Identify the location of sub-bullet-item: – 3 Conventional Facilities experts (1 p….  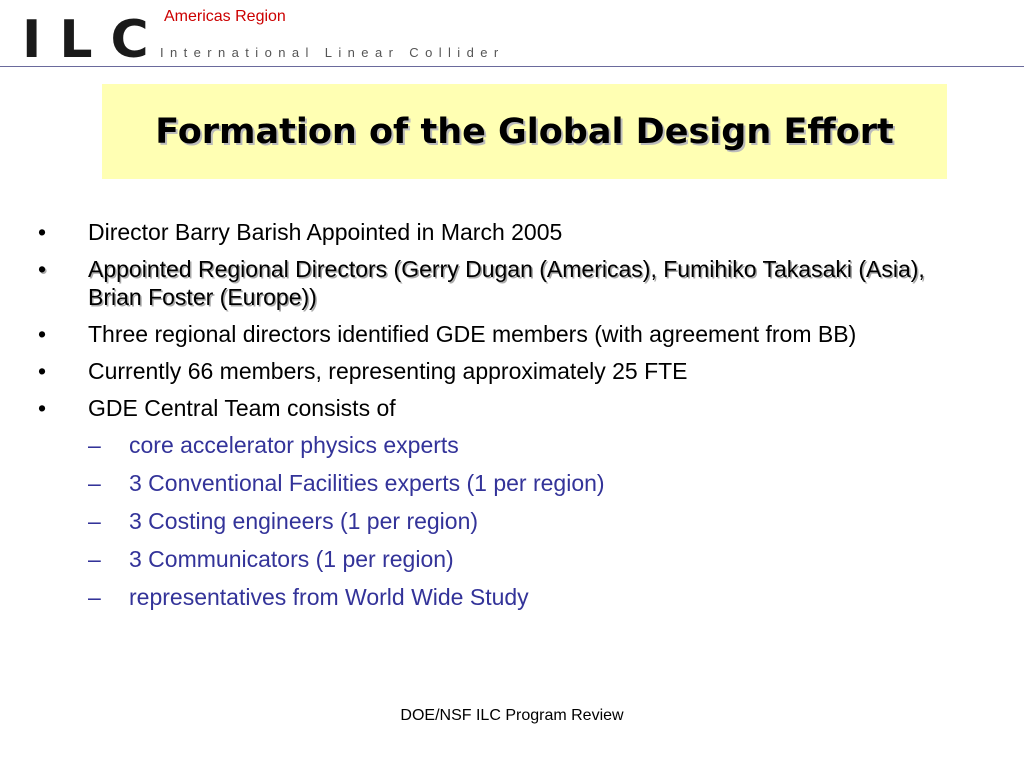
(512, 483).